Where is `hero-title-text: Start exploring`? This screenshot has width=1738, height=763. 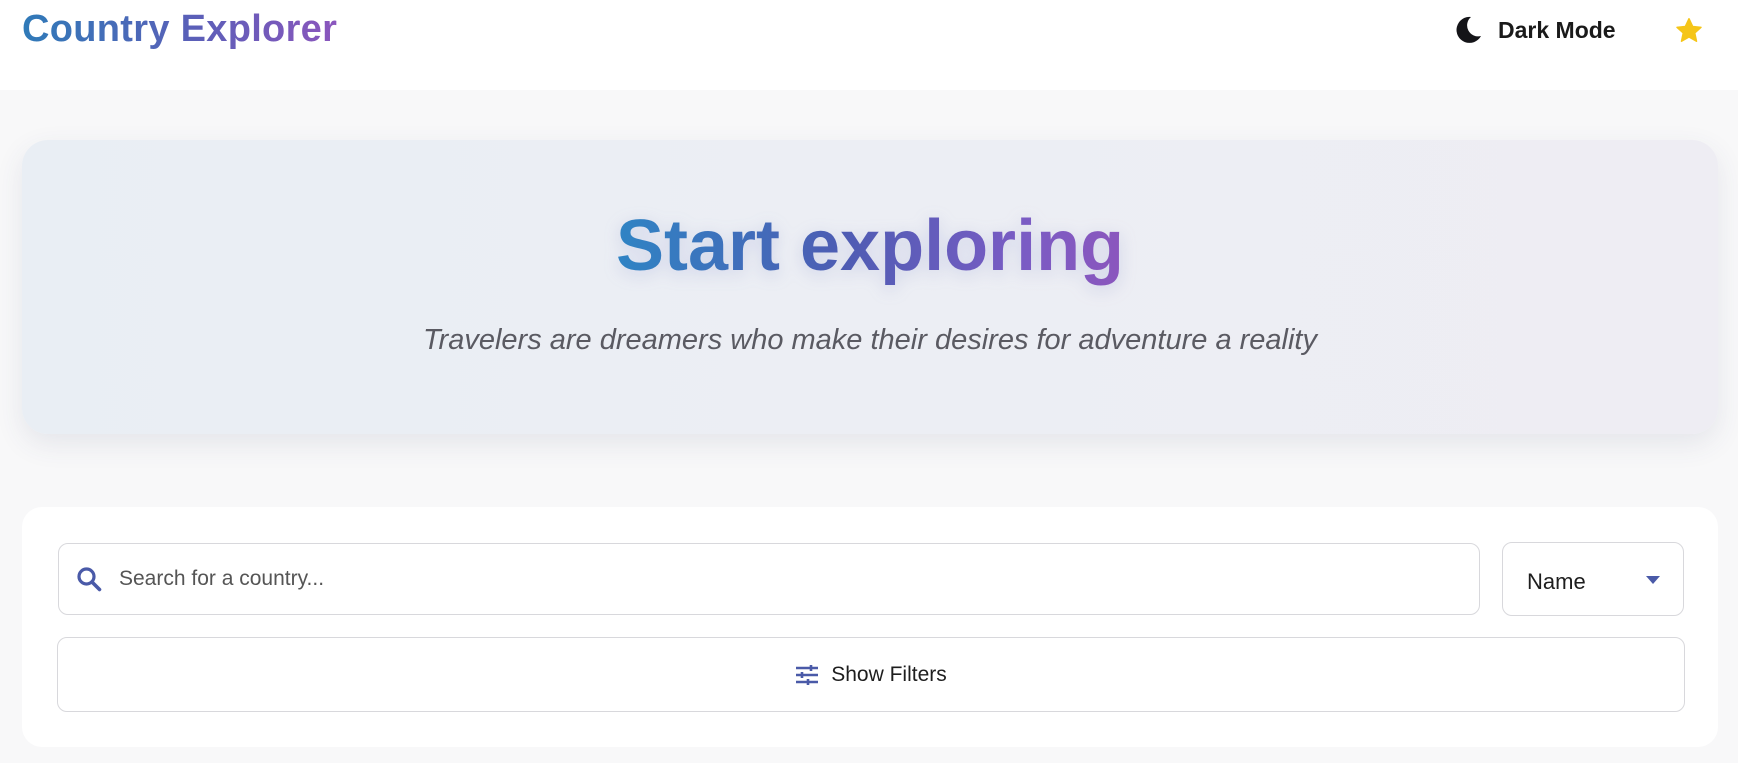
hero-title-text: Start exploring is located at coordinates (870, 246).